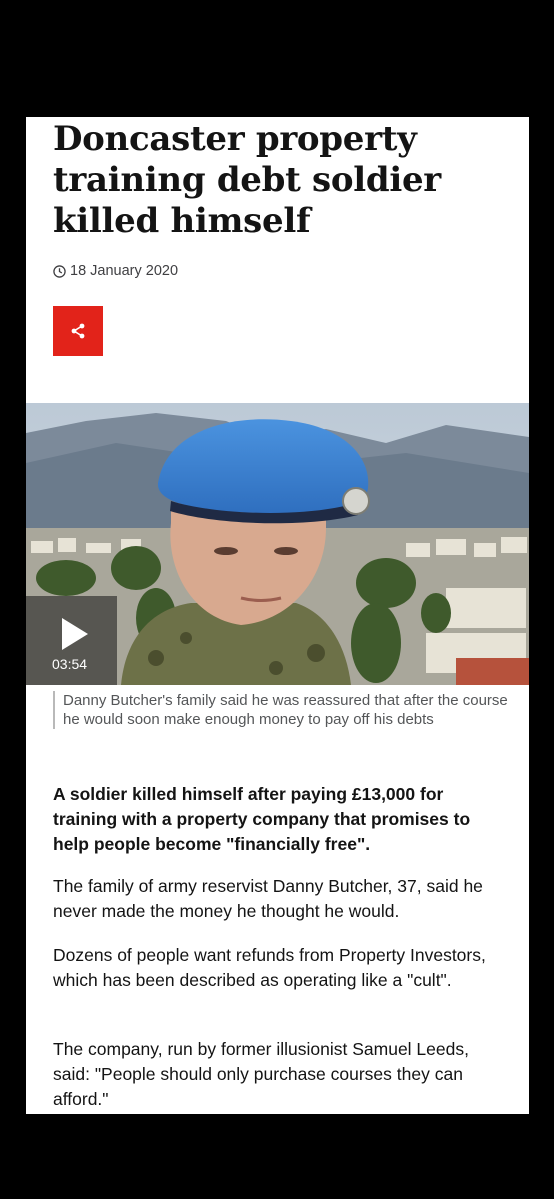 This screenshot has height=1199, width=554. I want to click on share-icon, so click(78, 331).